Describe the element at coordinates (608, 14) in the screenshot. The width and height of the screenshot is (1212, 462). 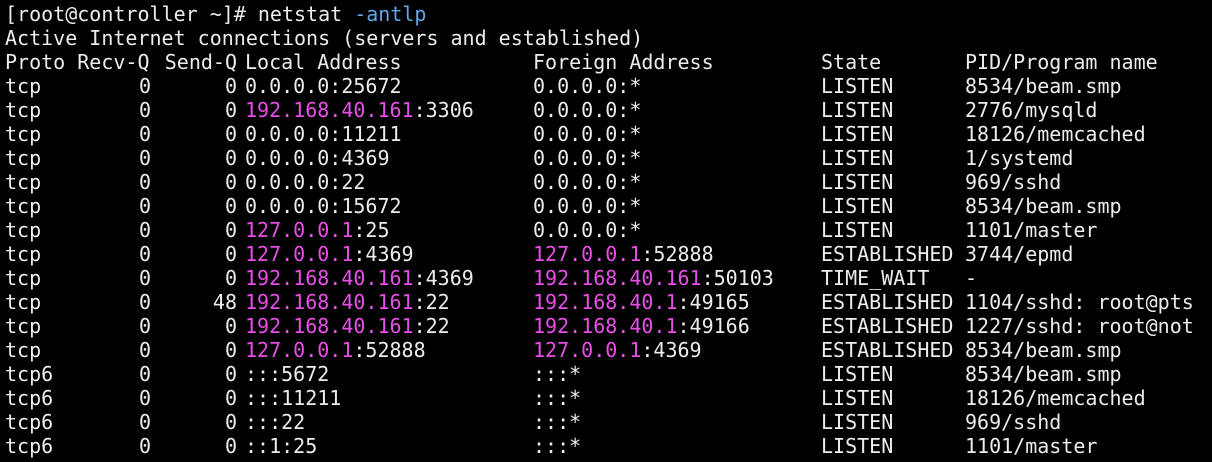
I see `command-line: [root@controller ~]# netstat -antlp` at that location.